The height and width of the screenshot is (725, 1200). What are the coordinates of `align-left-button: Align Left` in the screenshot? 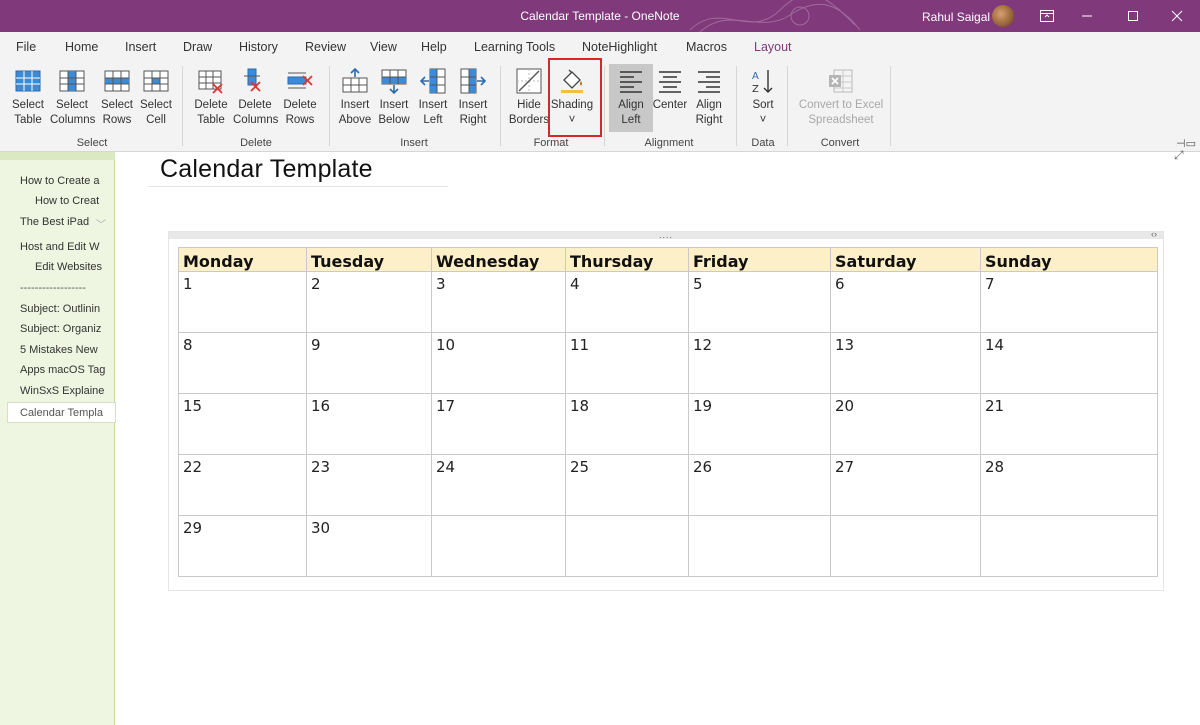 It's located at (631, 98).